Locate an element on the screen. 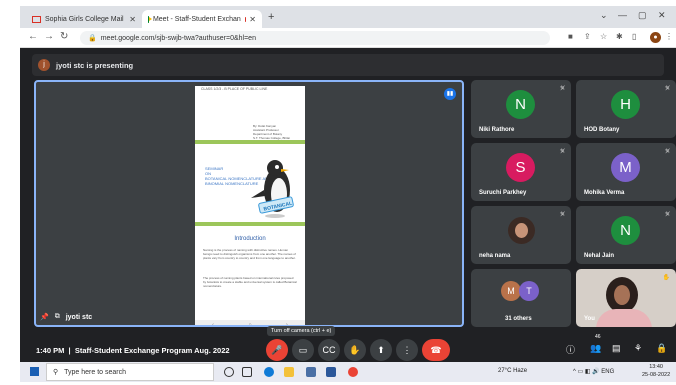 This screenshot has width=676, height=385. participant-tile: ✎̸ H HOD Botany is located at coordinates (626, 109).